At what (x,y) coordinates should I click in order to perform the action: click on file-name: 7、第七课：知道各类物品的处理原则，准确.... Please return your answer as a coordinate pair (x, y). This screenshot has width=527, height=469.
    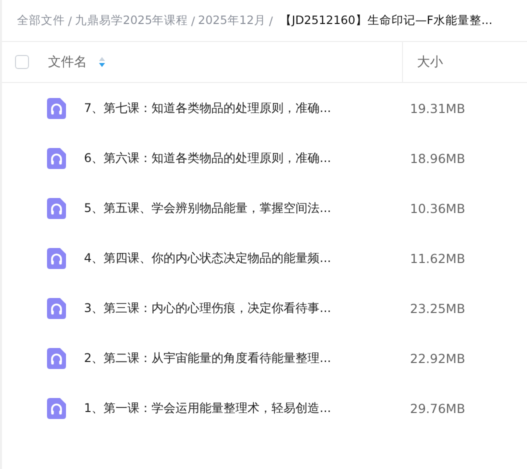
    Looking at the image, I should click on (239, 108).